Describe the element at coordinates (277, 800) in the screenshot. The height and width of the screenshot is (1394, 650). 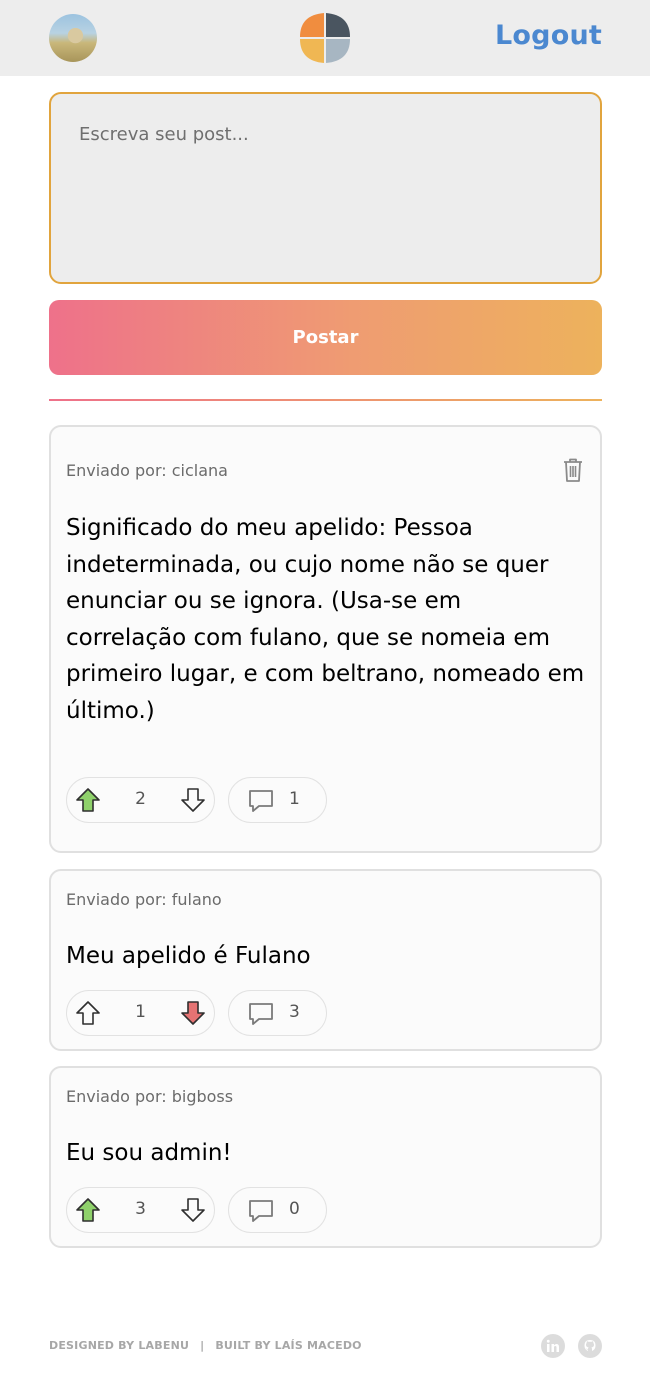
I see `comments-button: 1` at that location.